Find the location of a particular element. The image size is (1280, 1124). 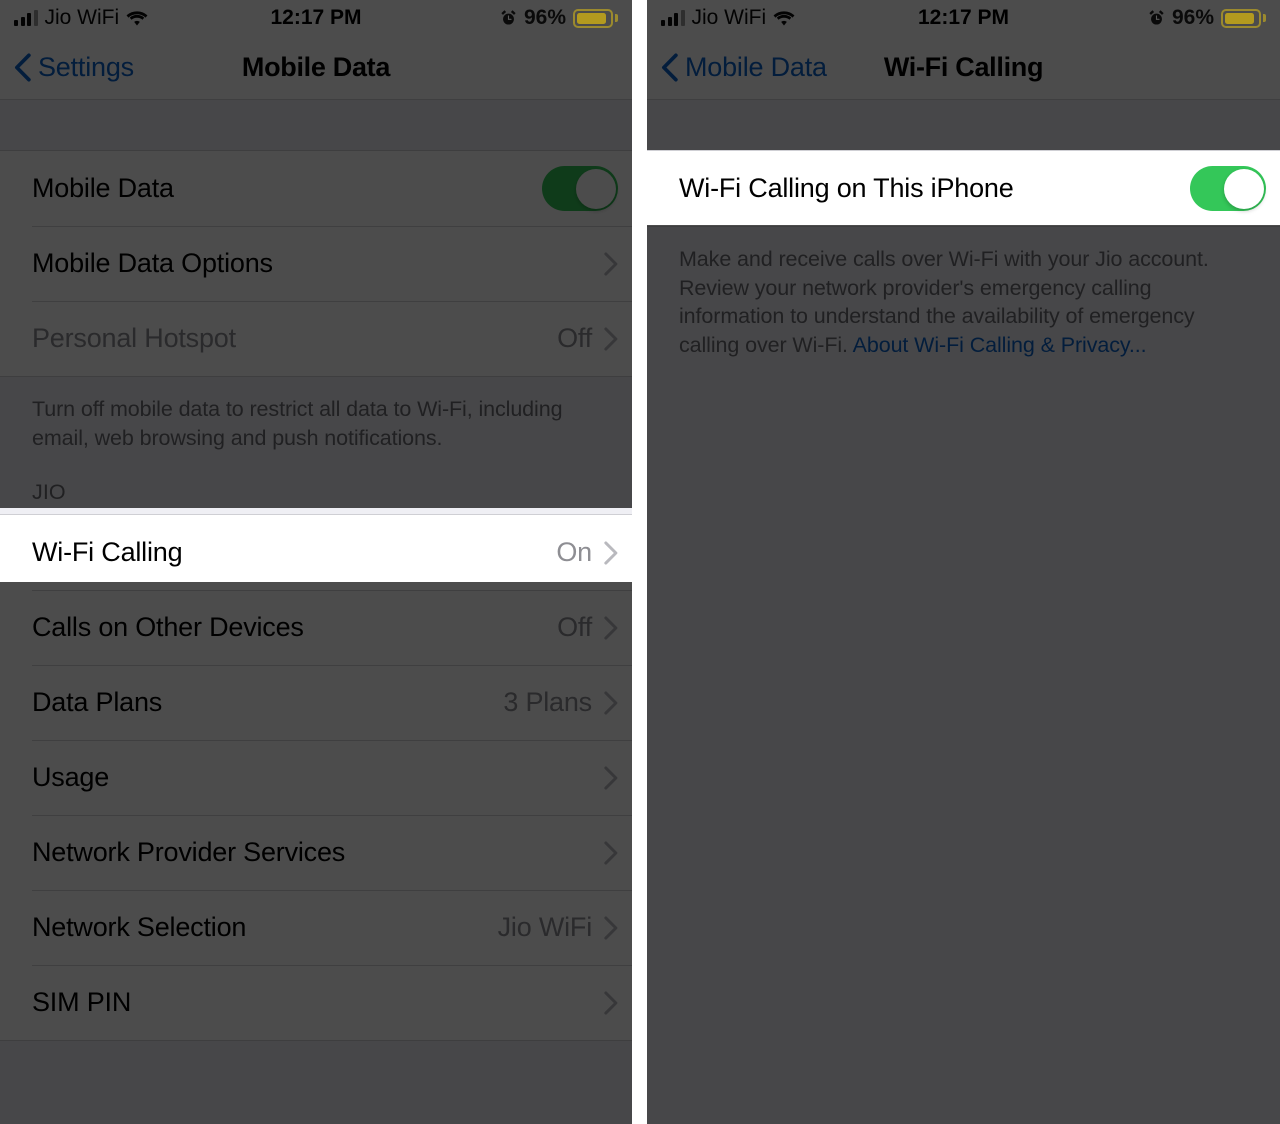

row-calls-on-other-devices: Calls on Other Devices Off is located at coordinates (316, 628).